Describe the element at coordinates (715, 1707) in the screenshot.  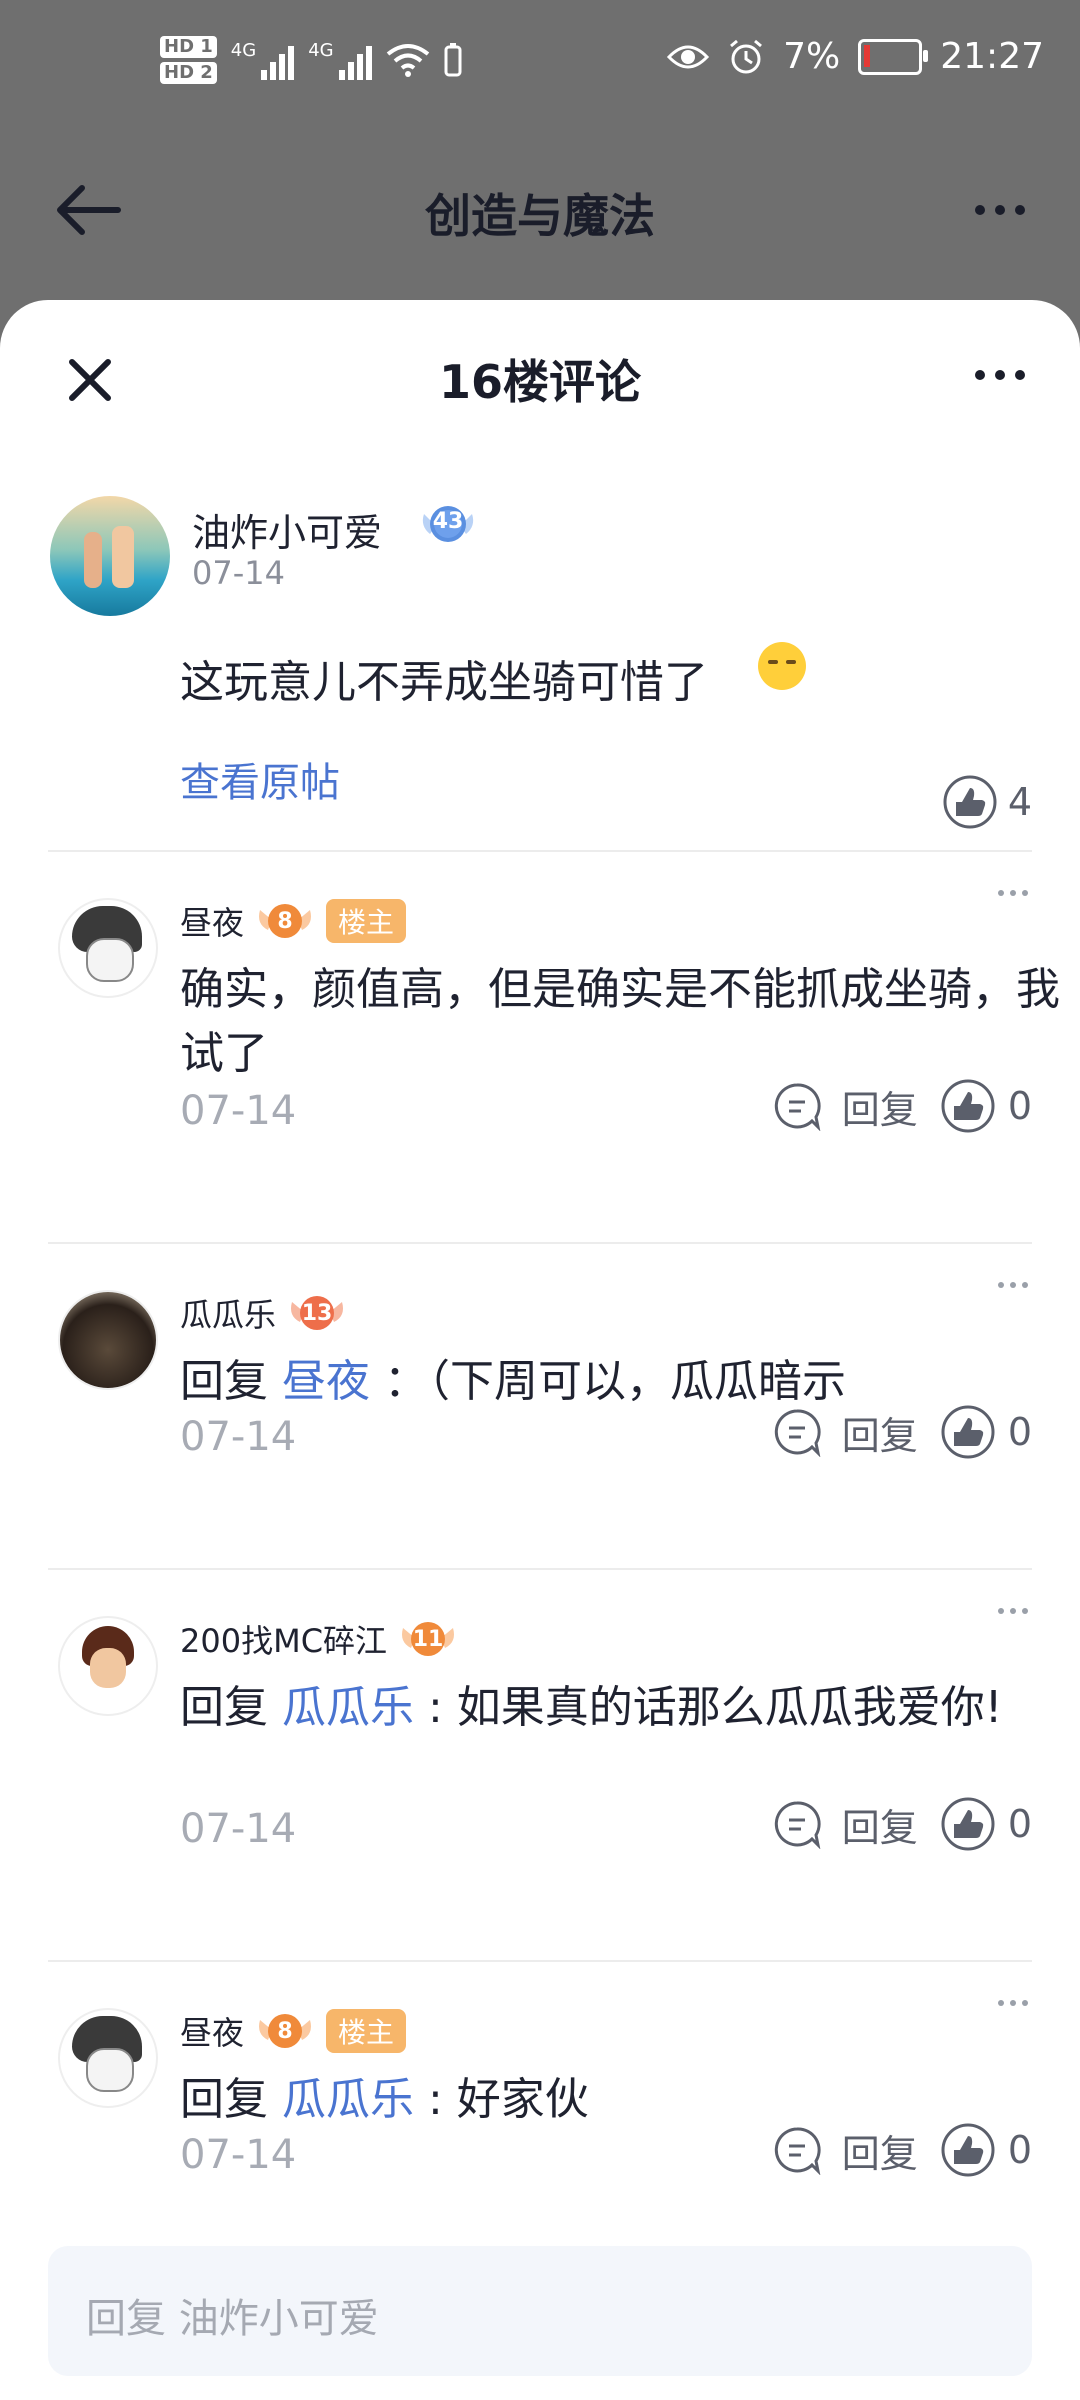
I see `reply-text-body: : 如果真的话那么瓜瓜我爱你!` at that location.